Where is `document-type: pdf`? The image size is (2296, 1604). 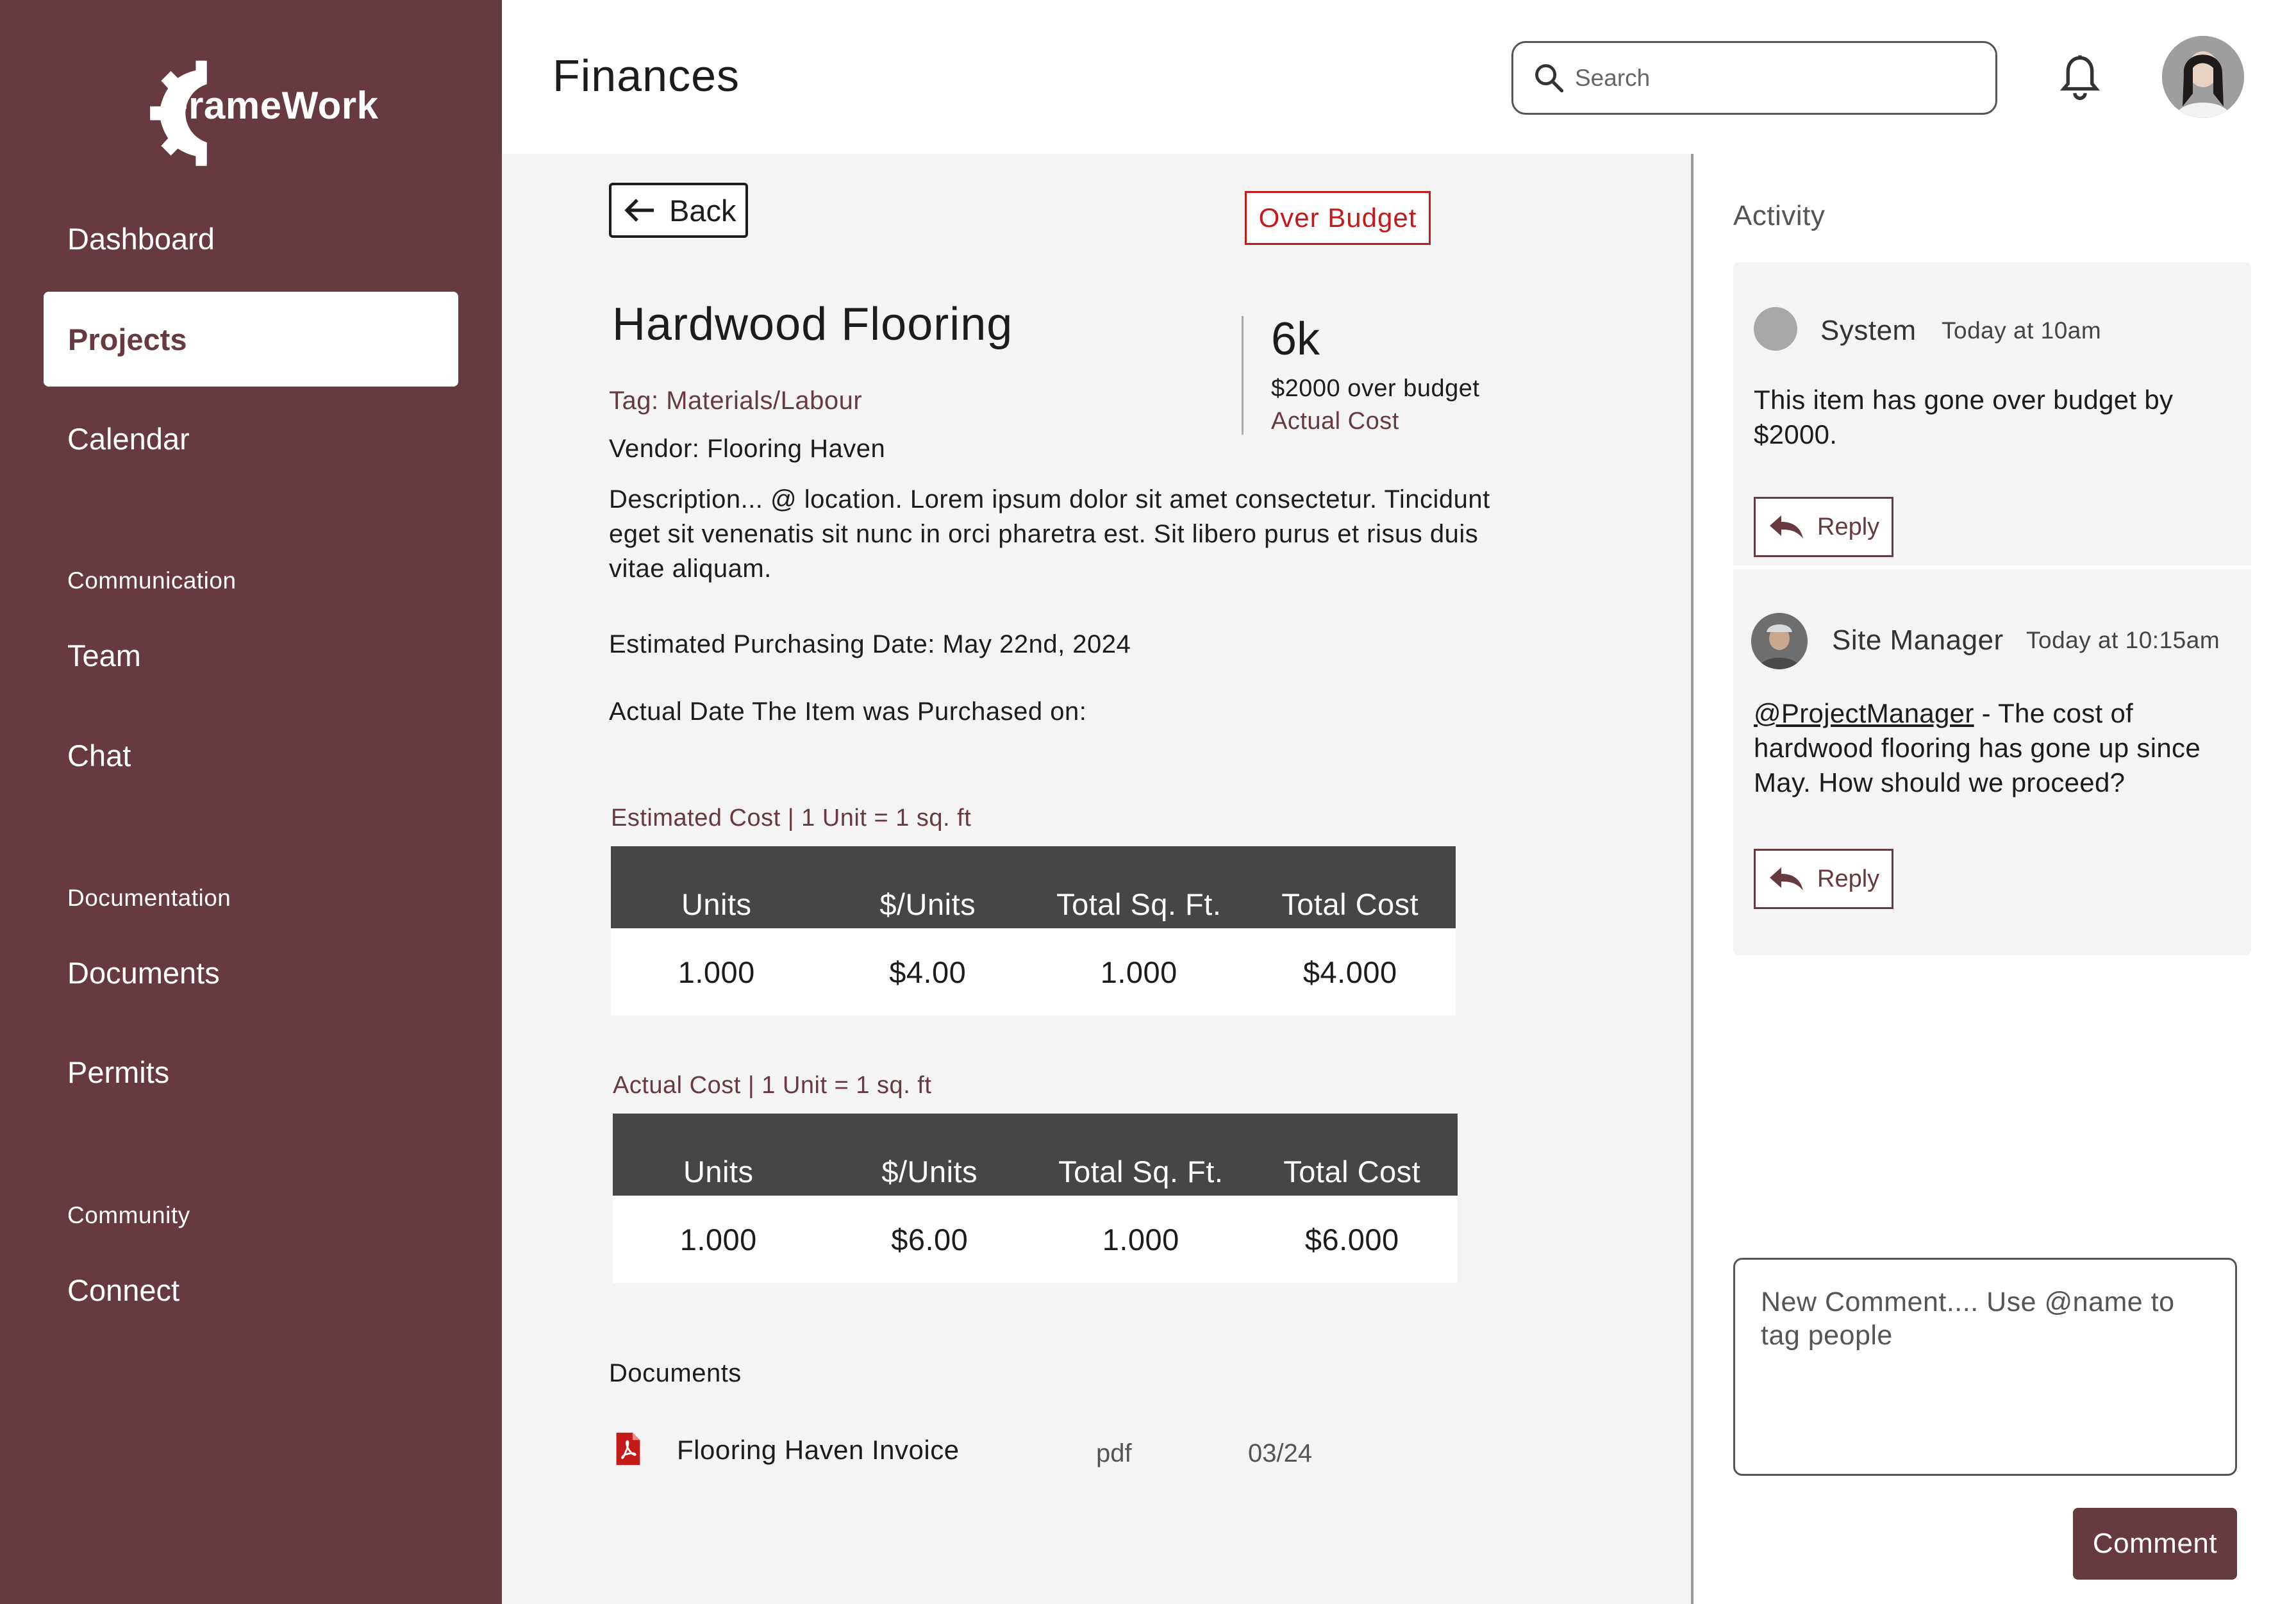
document-type: pdf is located at coordinates (1114, 1453).